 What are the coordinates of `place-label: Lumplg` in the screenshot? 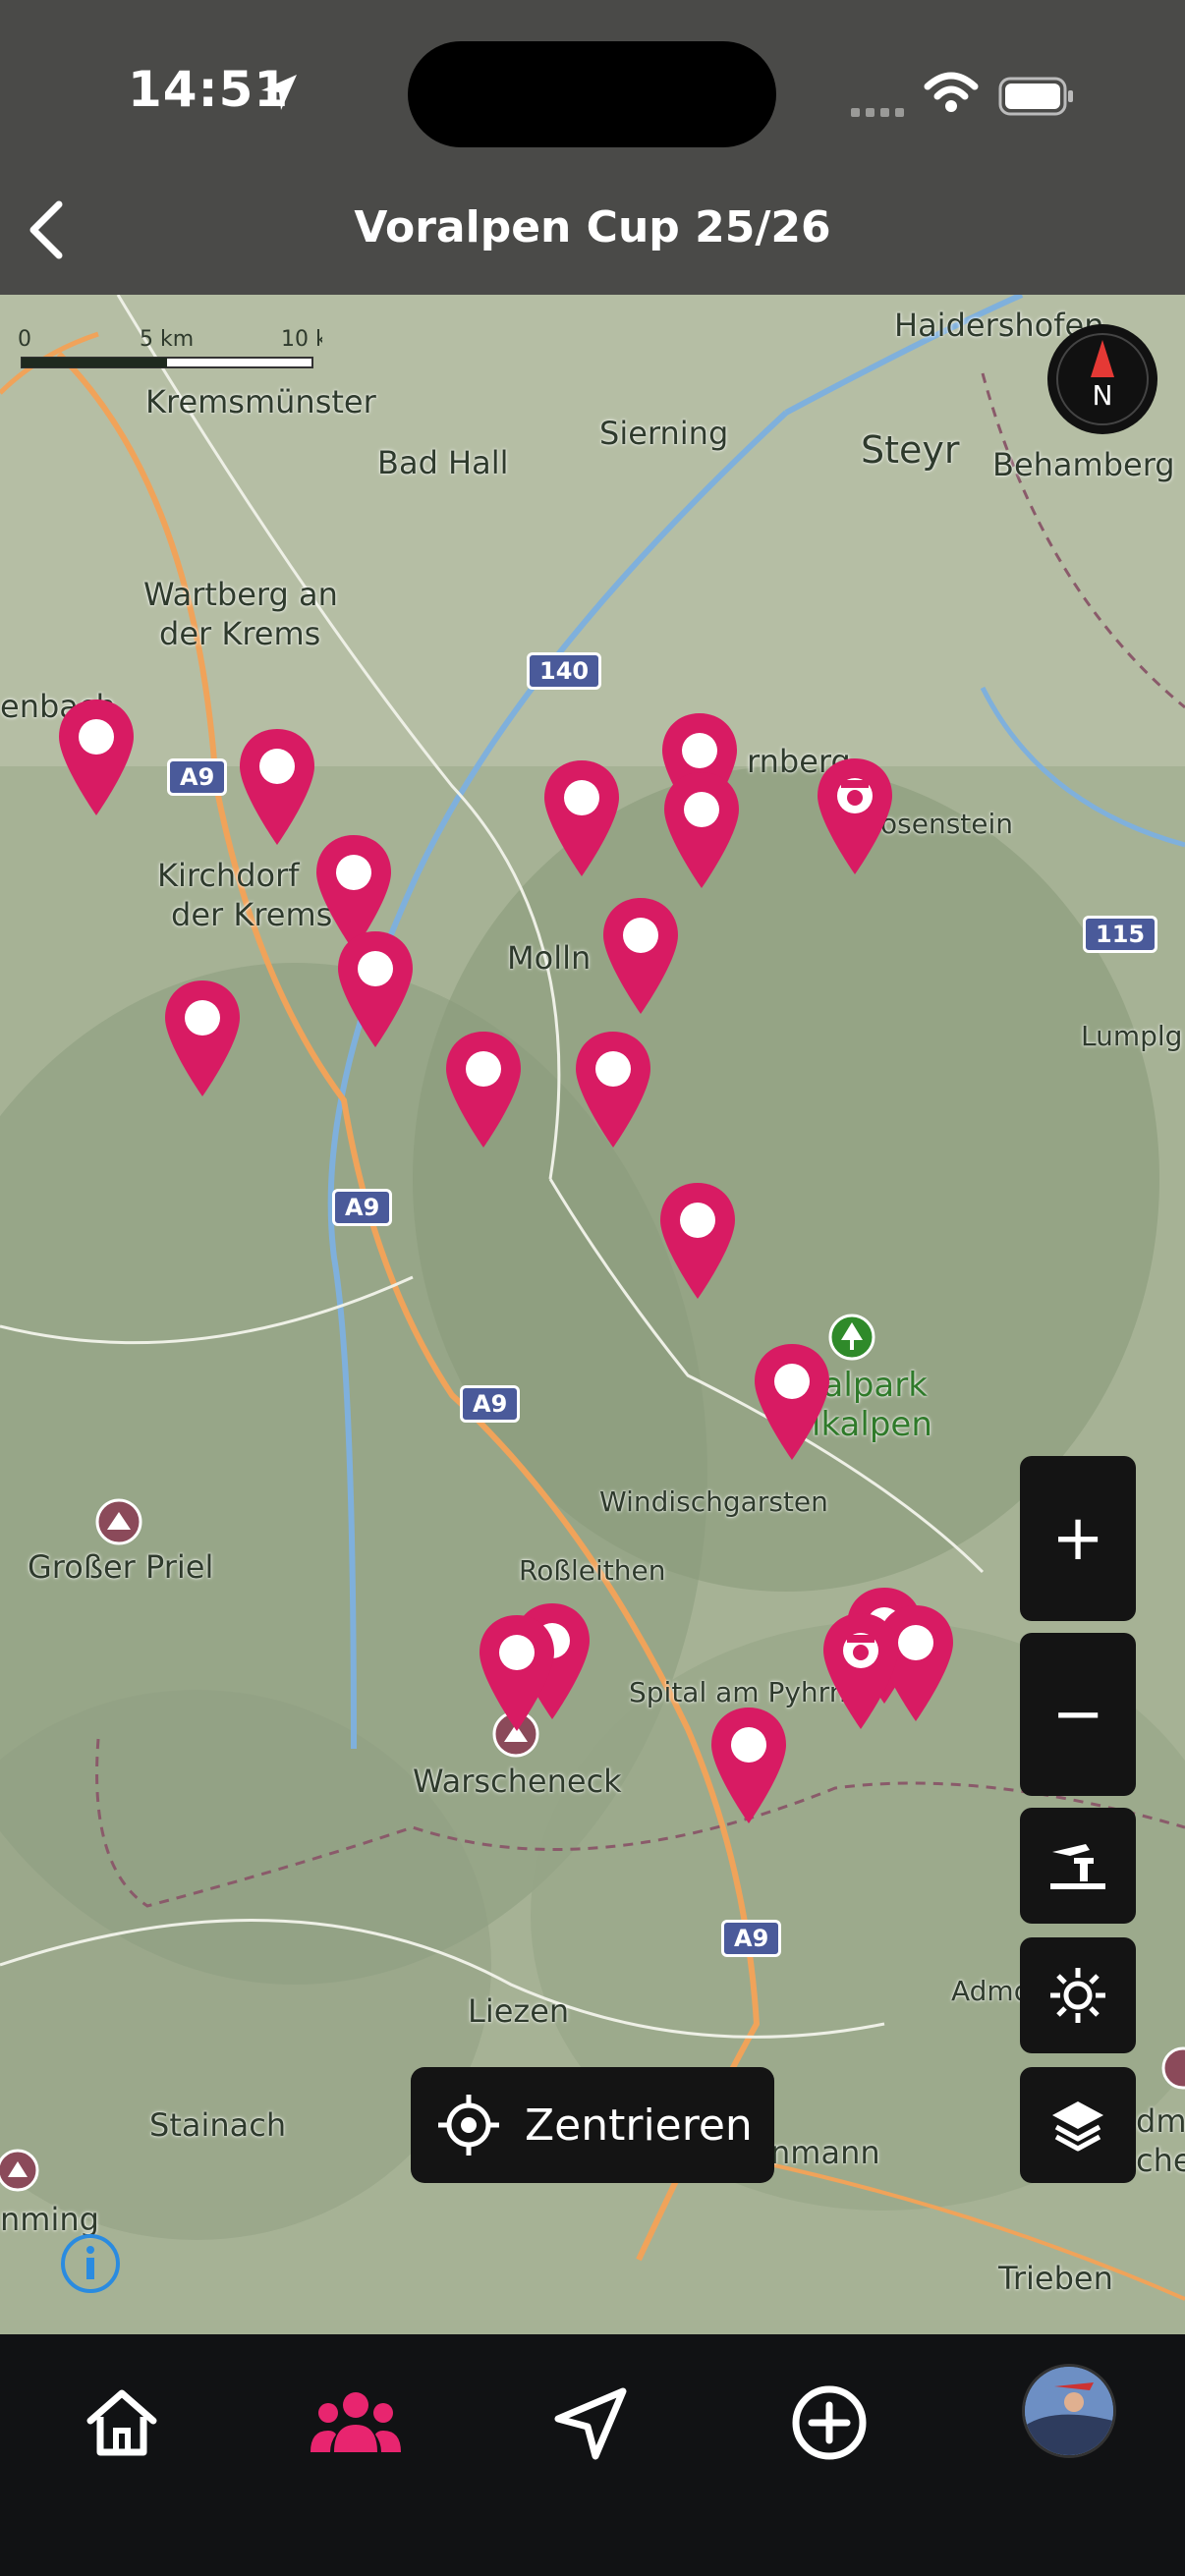 It's located at (1132, 1036).